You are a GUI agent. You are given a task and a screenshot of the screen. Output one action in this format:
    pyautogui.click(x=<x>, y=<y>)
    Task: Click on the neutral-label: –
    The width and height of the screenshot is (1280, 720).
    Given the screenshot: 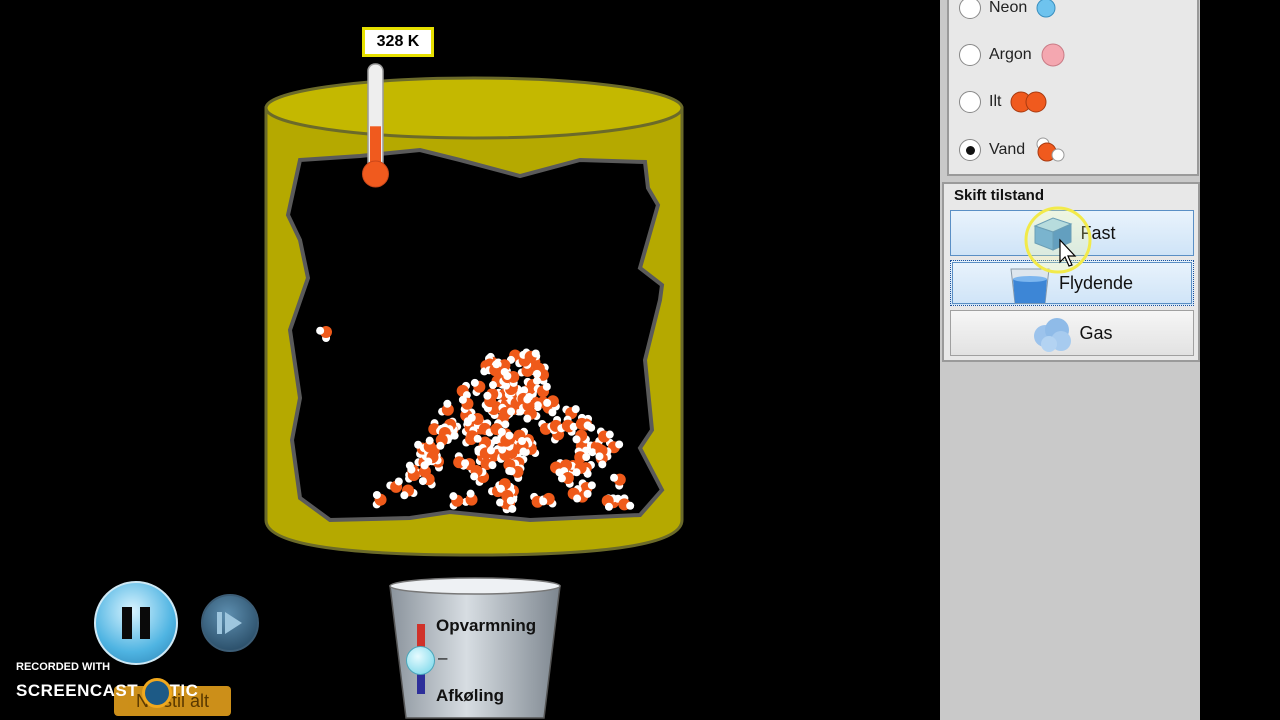 What is the action you would take?
    pyautogui.click(x=443, y=657)
    